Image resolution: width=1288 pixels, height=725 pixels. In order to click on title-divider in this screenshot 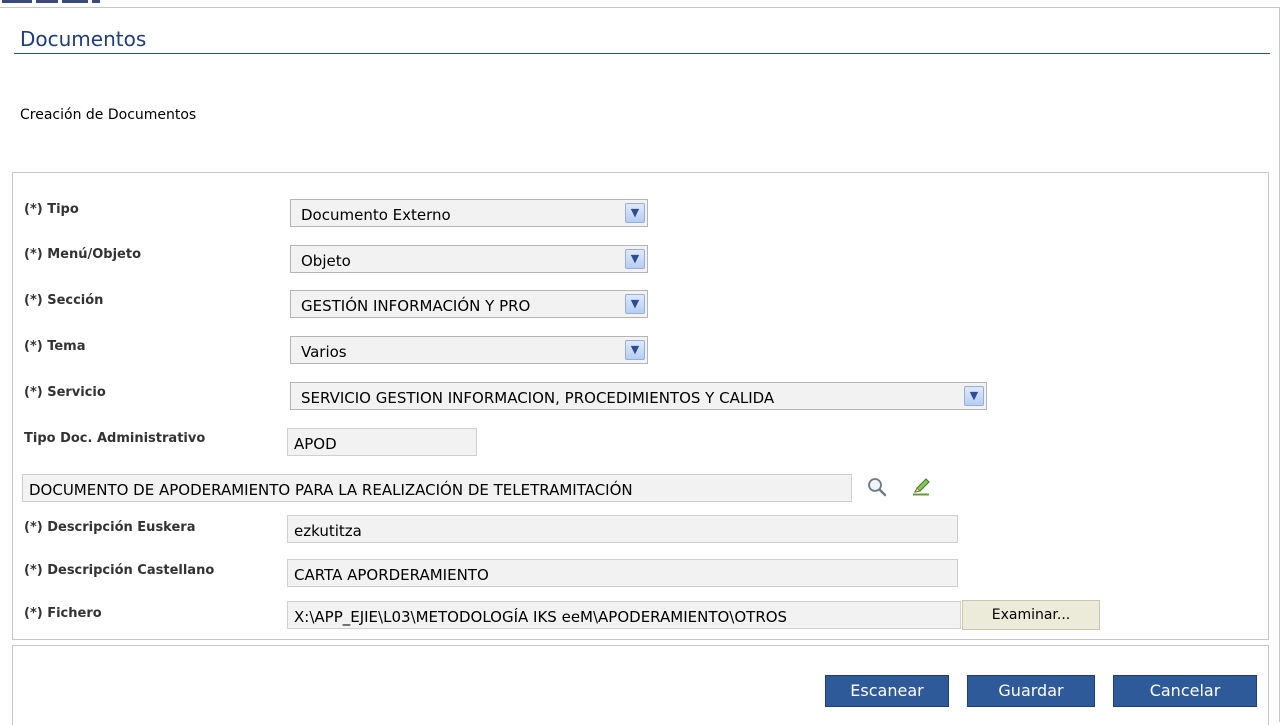, I will do `click(642, 53)`.